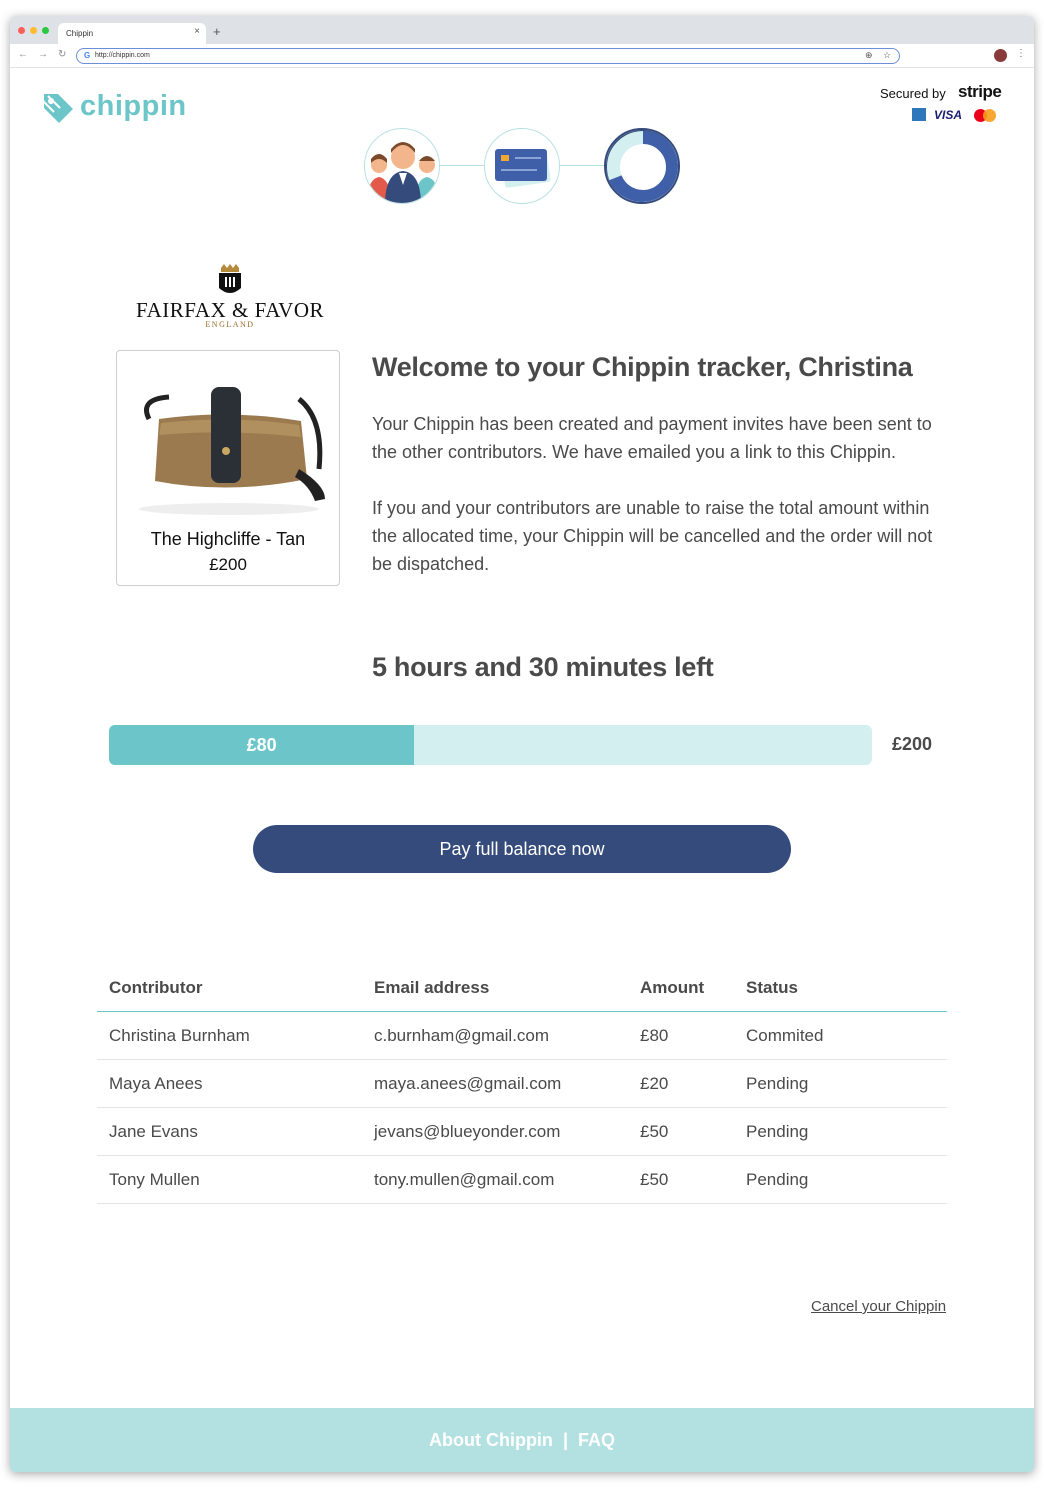  I want to click on funding-progress-bar: £80, so click(490, 745).